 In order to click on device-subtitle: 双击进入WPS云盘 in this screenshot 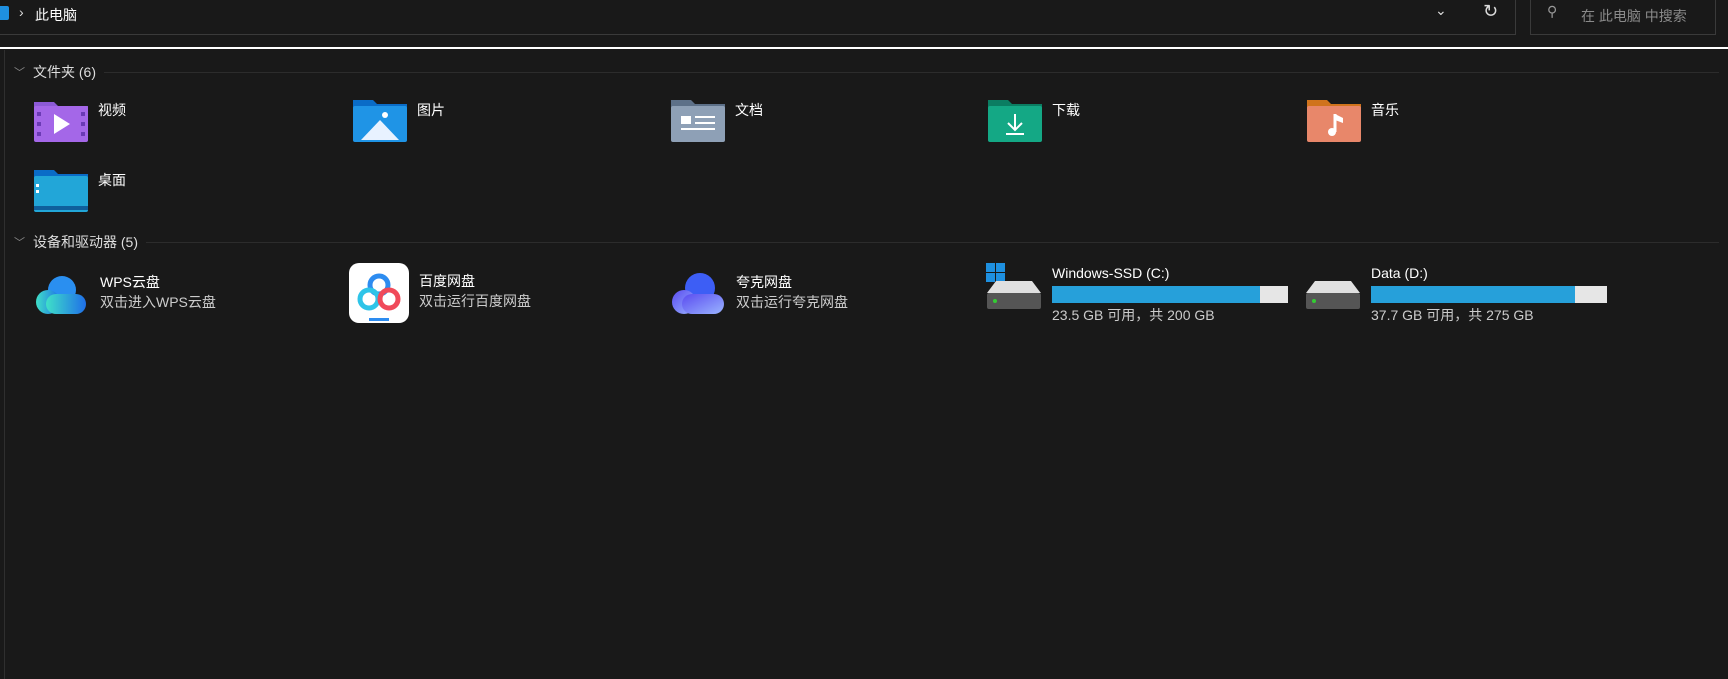, I will do `click(158, 302)`.